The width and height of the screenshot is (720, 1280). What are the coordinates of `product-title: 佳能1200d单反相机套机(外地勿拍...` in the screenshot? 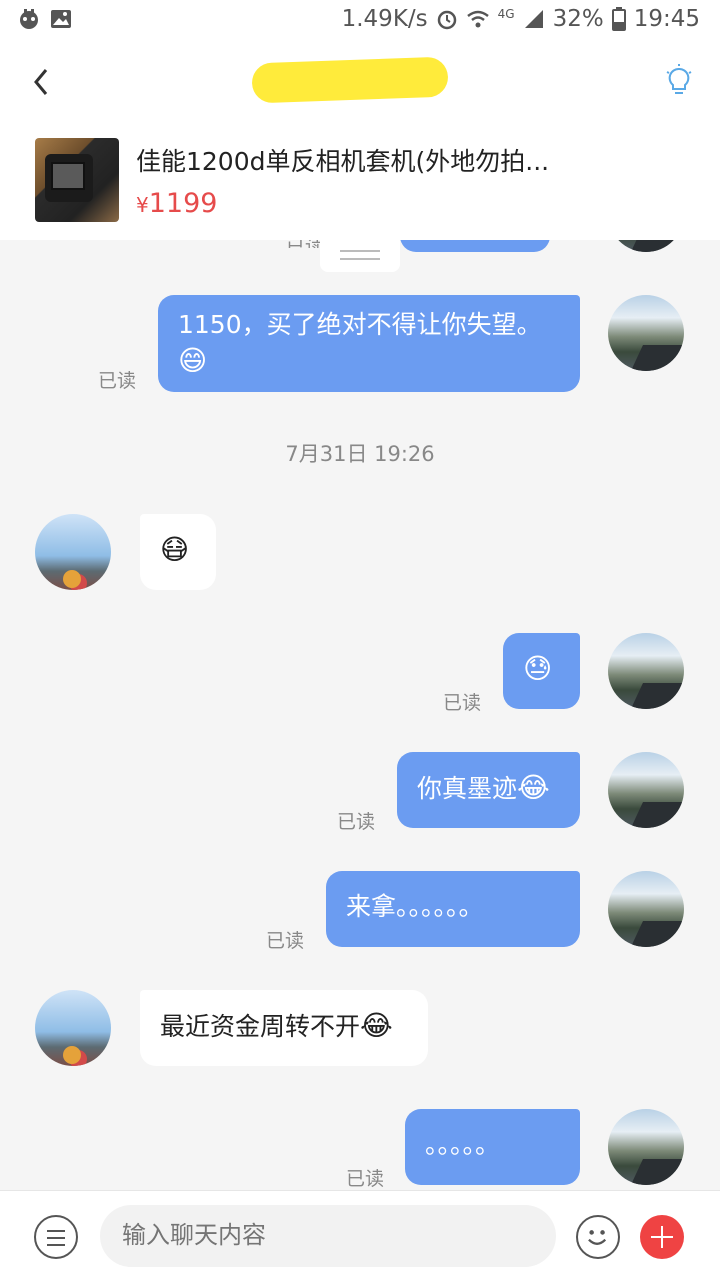 It's located at (343, 161).